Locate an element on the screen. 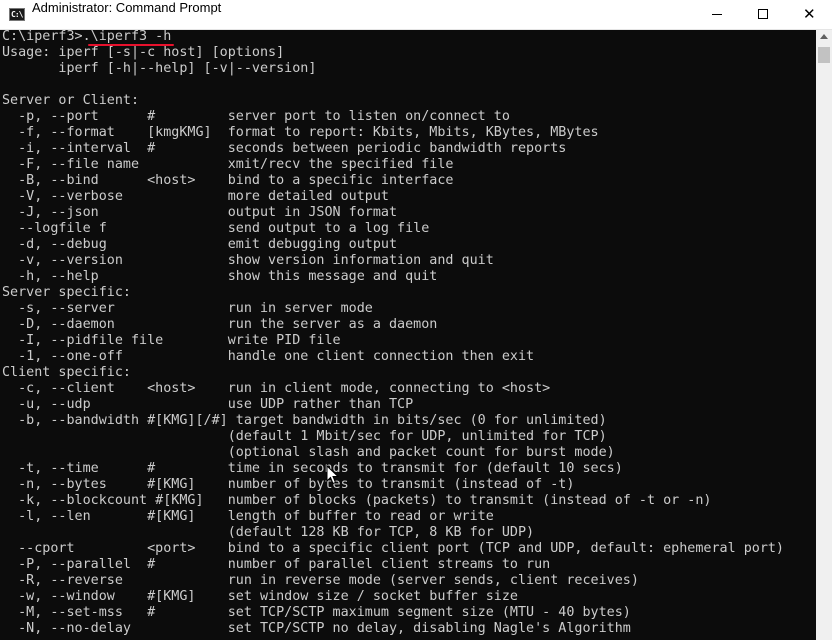 Image resolution: width=832 pixels, height=640 pixels. maximize-icon is located at coordinates (763, 14).